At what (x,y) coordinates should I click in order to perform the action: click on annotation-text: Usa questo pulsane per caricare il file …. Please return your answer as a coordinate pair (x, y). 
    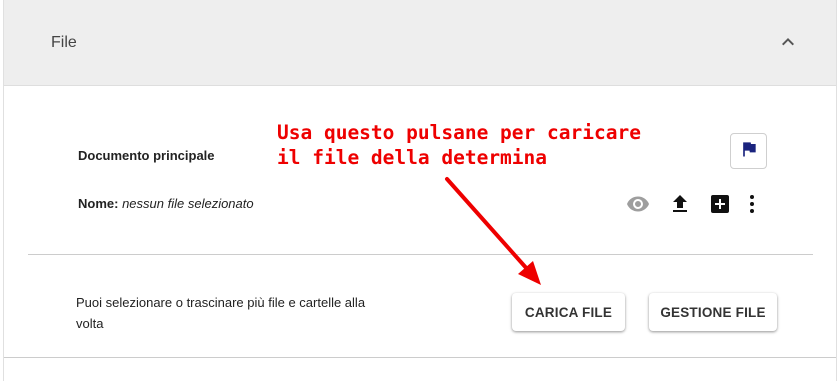
    Looking at the image, I should click on (459, 145).